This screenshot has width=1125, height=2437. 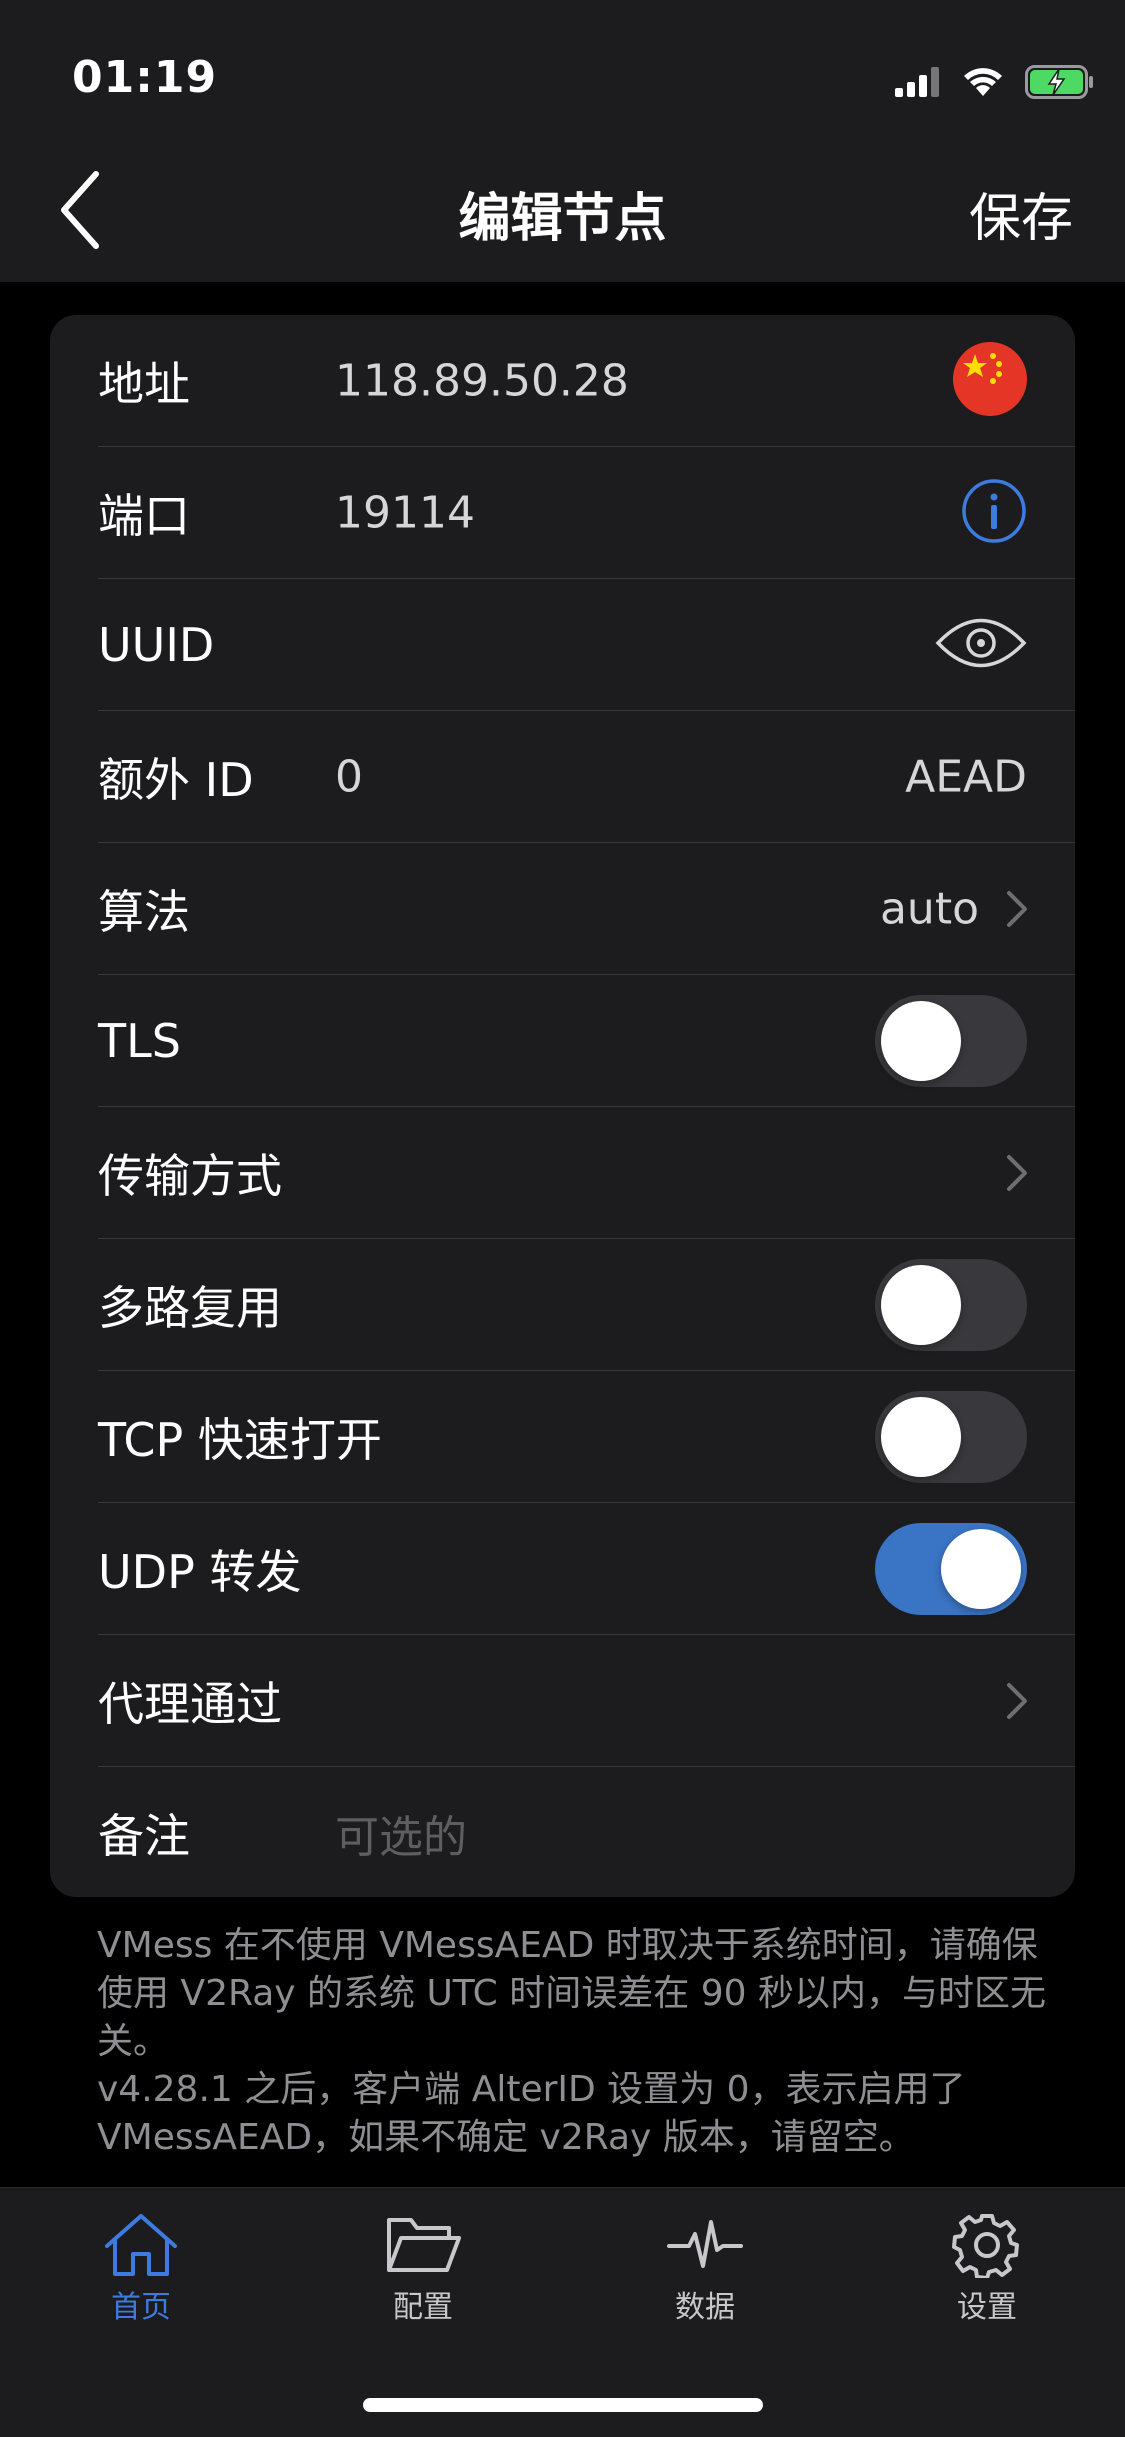 What do you see at coordinates (562, 1569) in the screenshot?
I see `udp-relay-row: UDP 转发` at bounding box center [562, 1569].